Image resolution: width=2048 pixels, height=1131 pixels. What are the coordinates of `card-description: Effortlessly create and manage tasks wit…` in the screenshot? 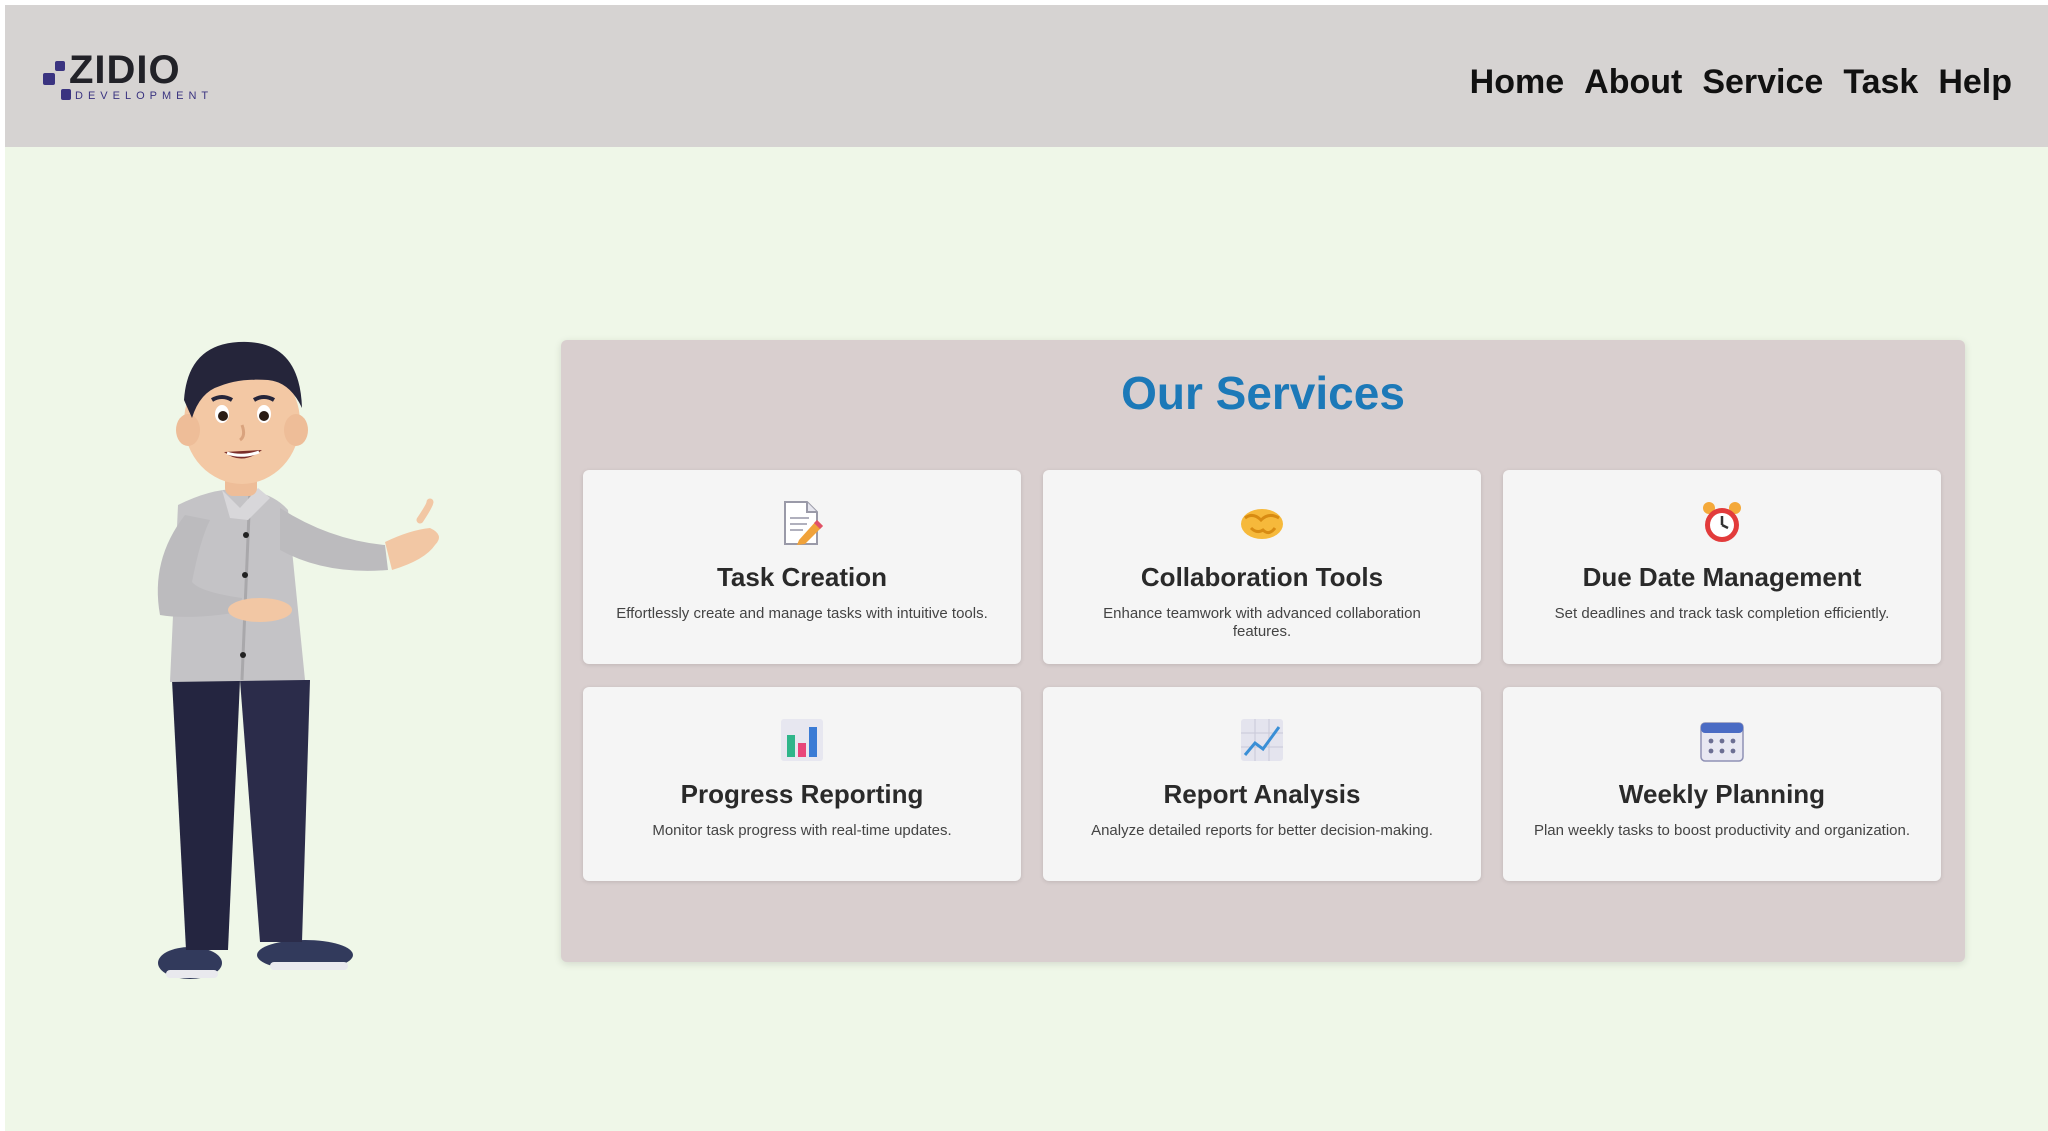 It's located at (802, 613).